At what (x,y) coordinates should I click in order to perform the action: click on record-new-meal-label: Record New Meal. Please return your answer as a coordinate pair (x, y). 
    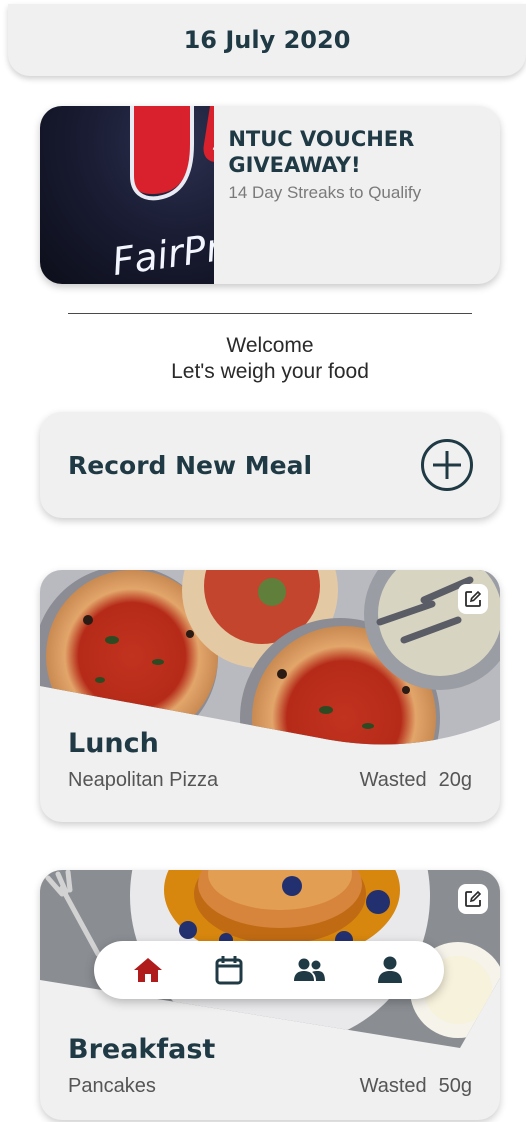
    Looking at the image, I should click on (190, 465).